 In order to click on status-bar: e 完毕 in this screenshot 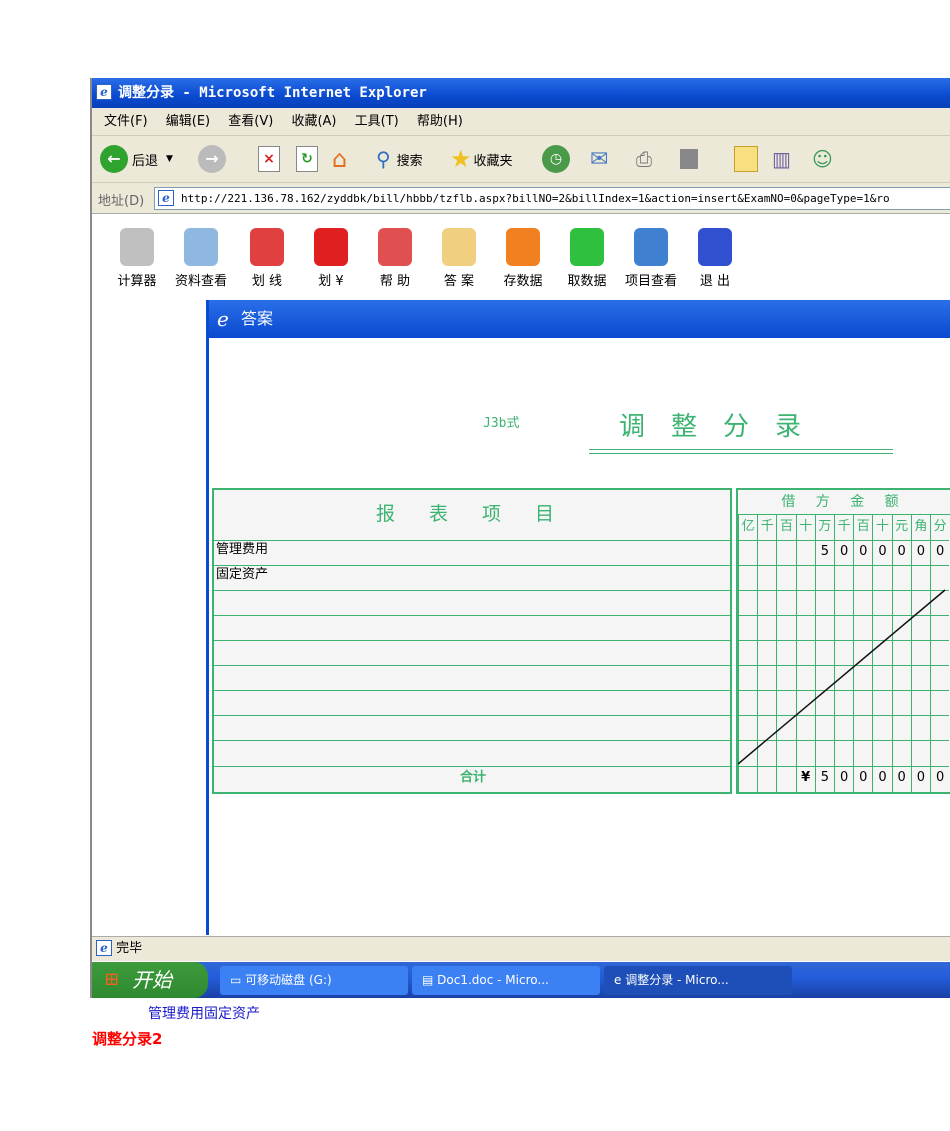, I will do `click(521, 948)`.